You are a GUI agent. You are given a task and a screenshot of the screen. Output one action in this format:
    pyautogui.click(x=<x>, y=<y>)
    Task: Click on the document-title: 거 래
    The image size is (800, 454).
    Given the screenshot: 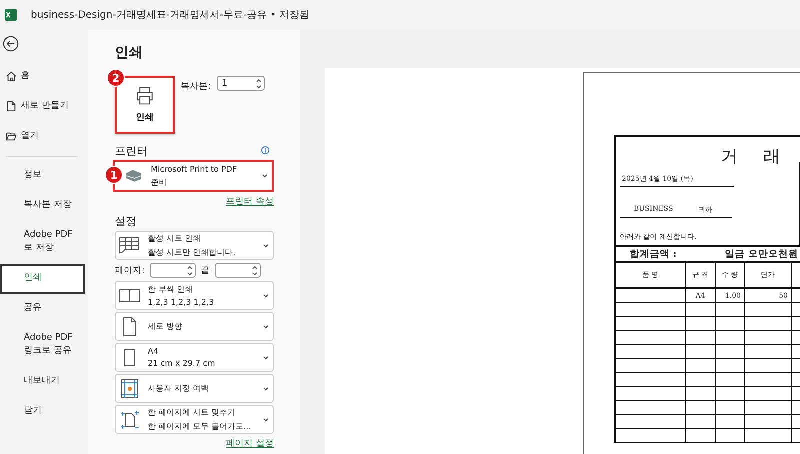 What is the action you would take?
    pyautogui.click(x=756, y=157)
    